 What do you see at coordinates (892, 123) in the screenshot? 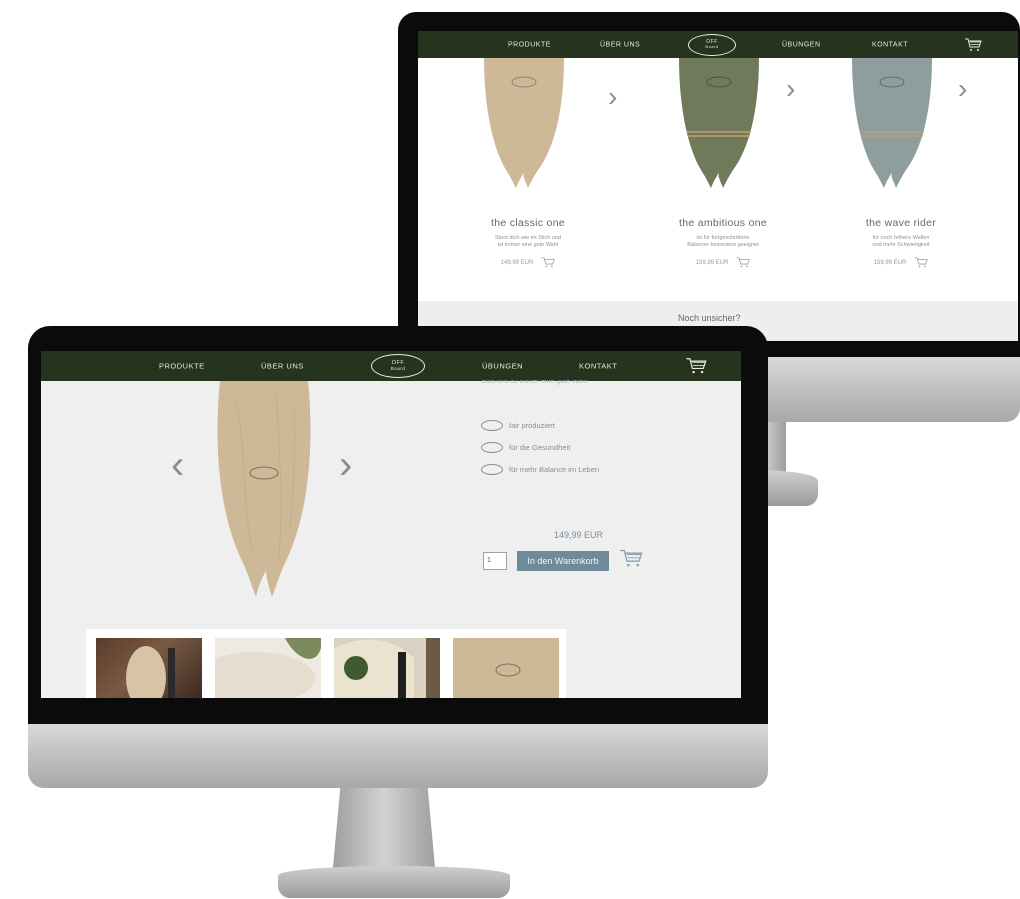
I see `board-wave-rider-image` at bounding box center [892, 123].